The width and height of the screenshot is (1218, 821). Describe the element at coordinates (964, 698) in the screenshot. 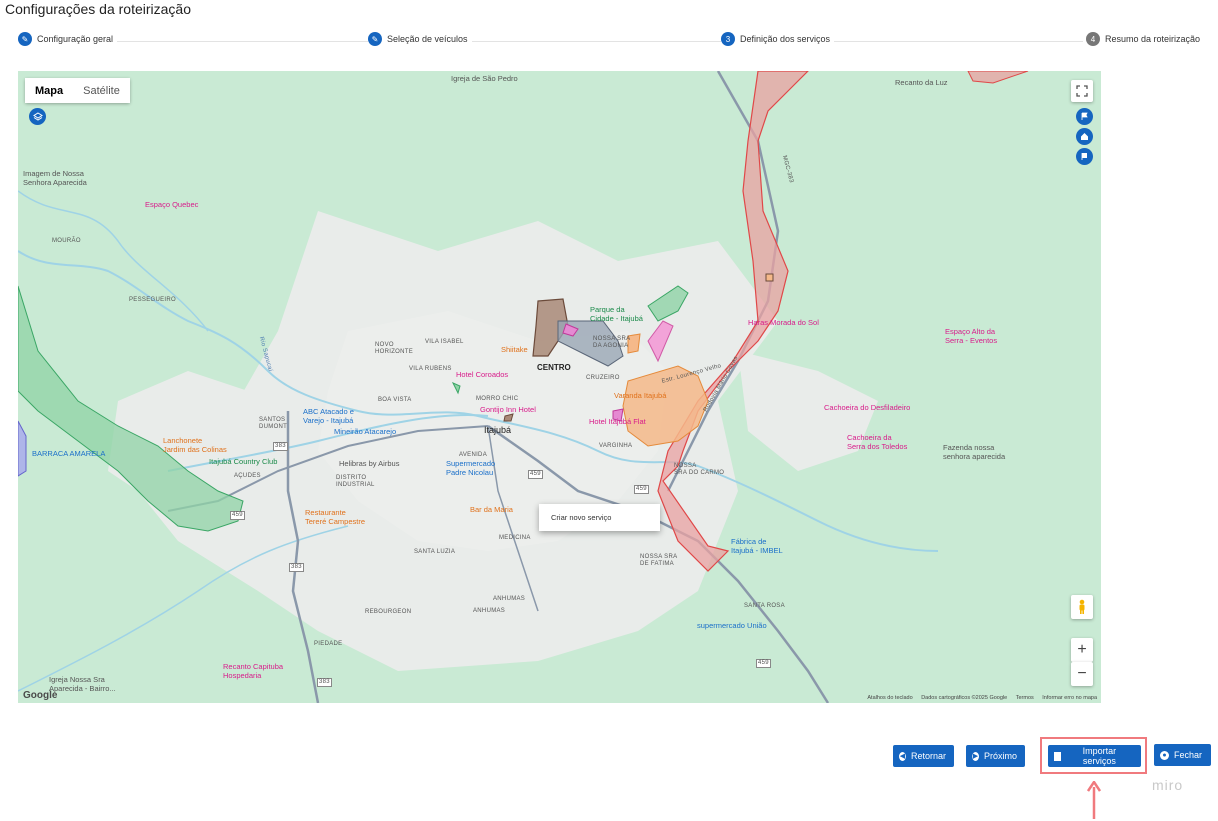

I see `map-data-label: Dados cartográficos ©2025 Google` at that location.